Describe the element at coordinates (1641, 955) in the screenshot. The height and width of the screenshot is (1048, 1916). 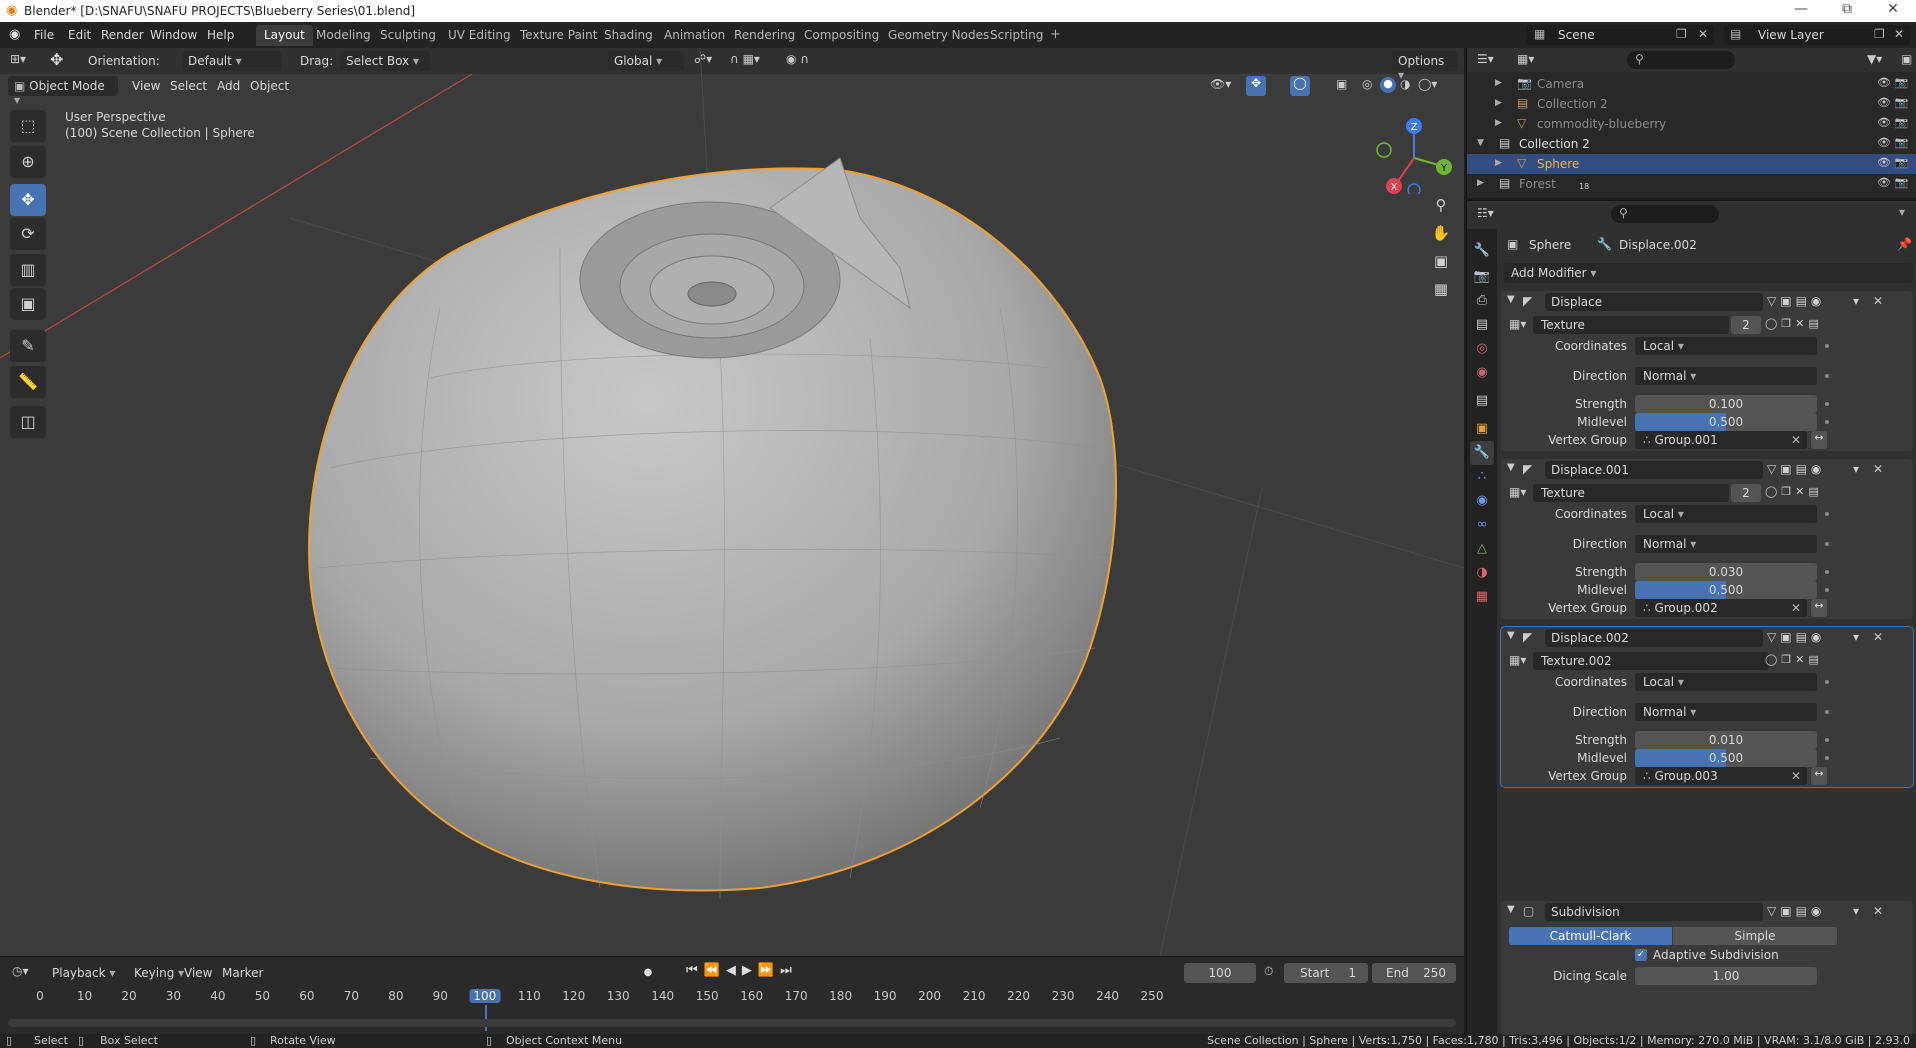
I see `adaptive-subdivision-checkbox: ✓` at that location.